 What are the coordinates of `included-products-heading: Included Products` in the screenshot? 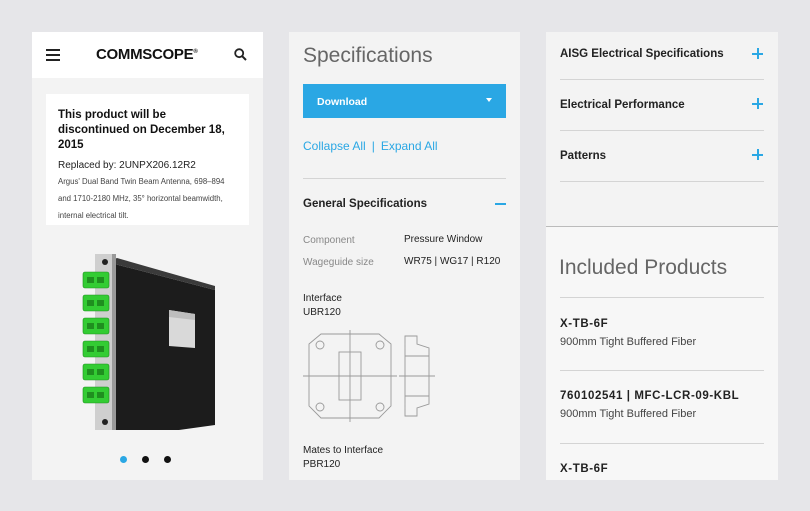 It's located at (643, 267).